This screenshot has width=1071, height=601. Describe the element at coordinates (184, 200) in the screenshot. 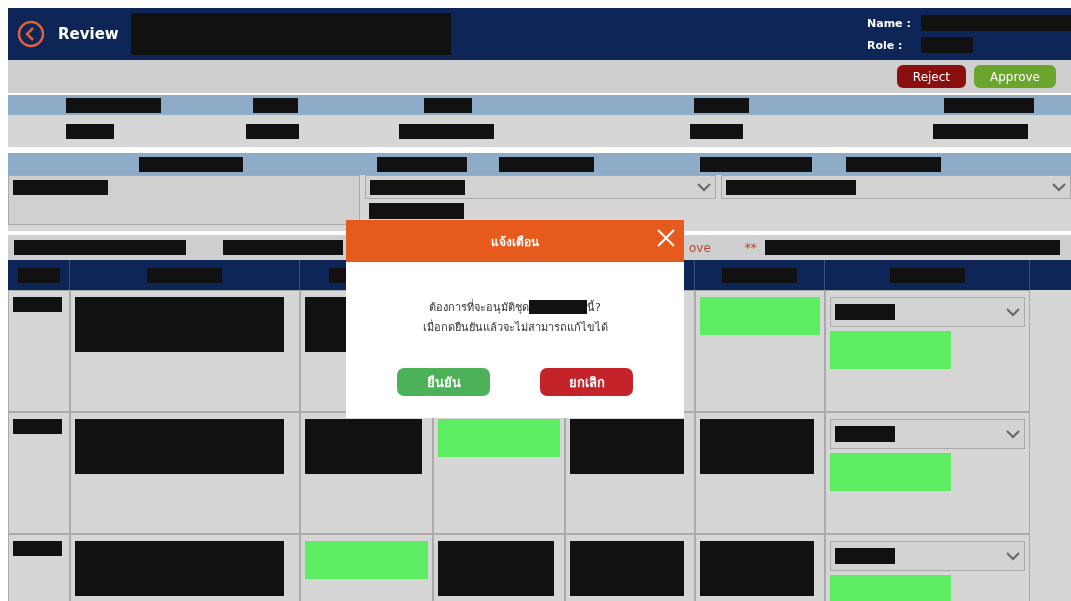

I see `text-field` at that location.